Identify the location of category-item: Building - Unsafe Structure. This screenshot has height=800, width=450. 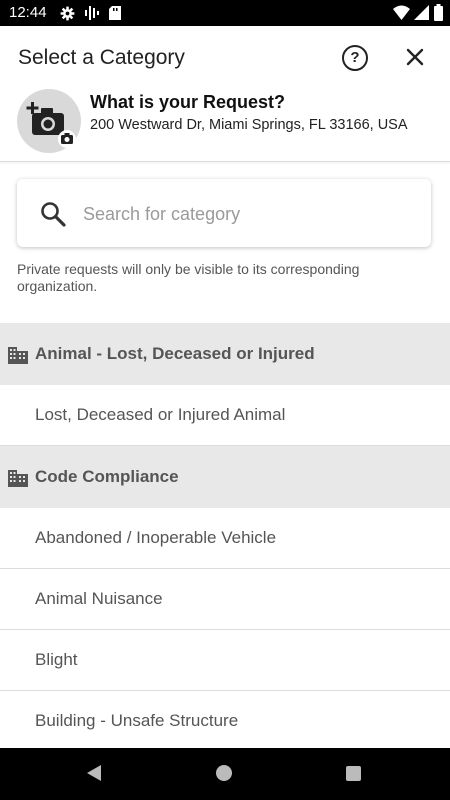
(225, 721).